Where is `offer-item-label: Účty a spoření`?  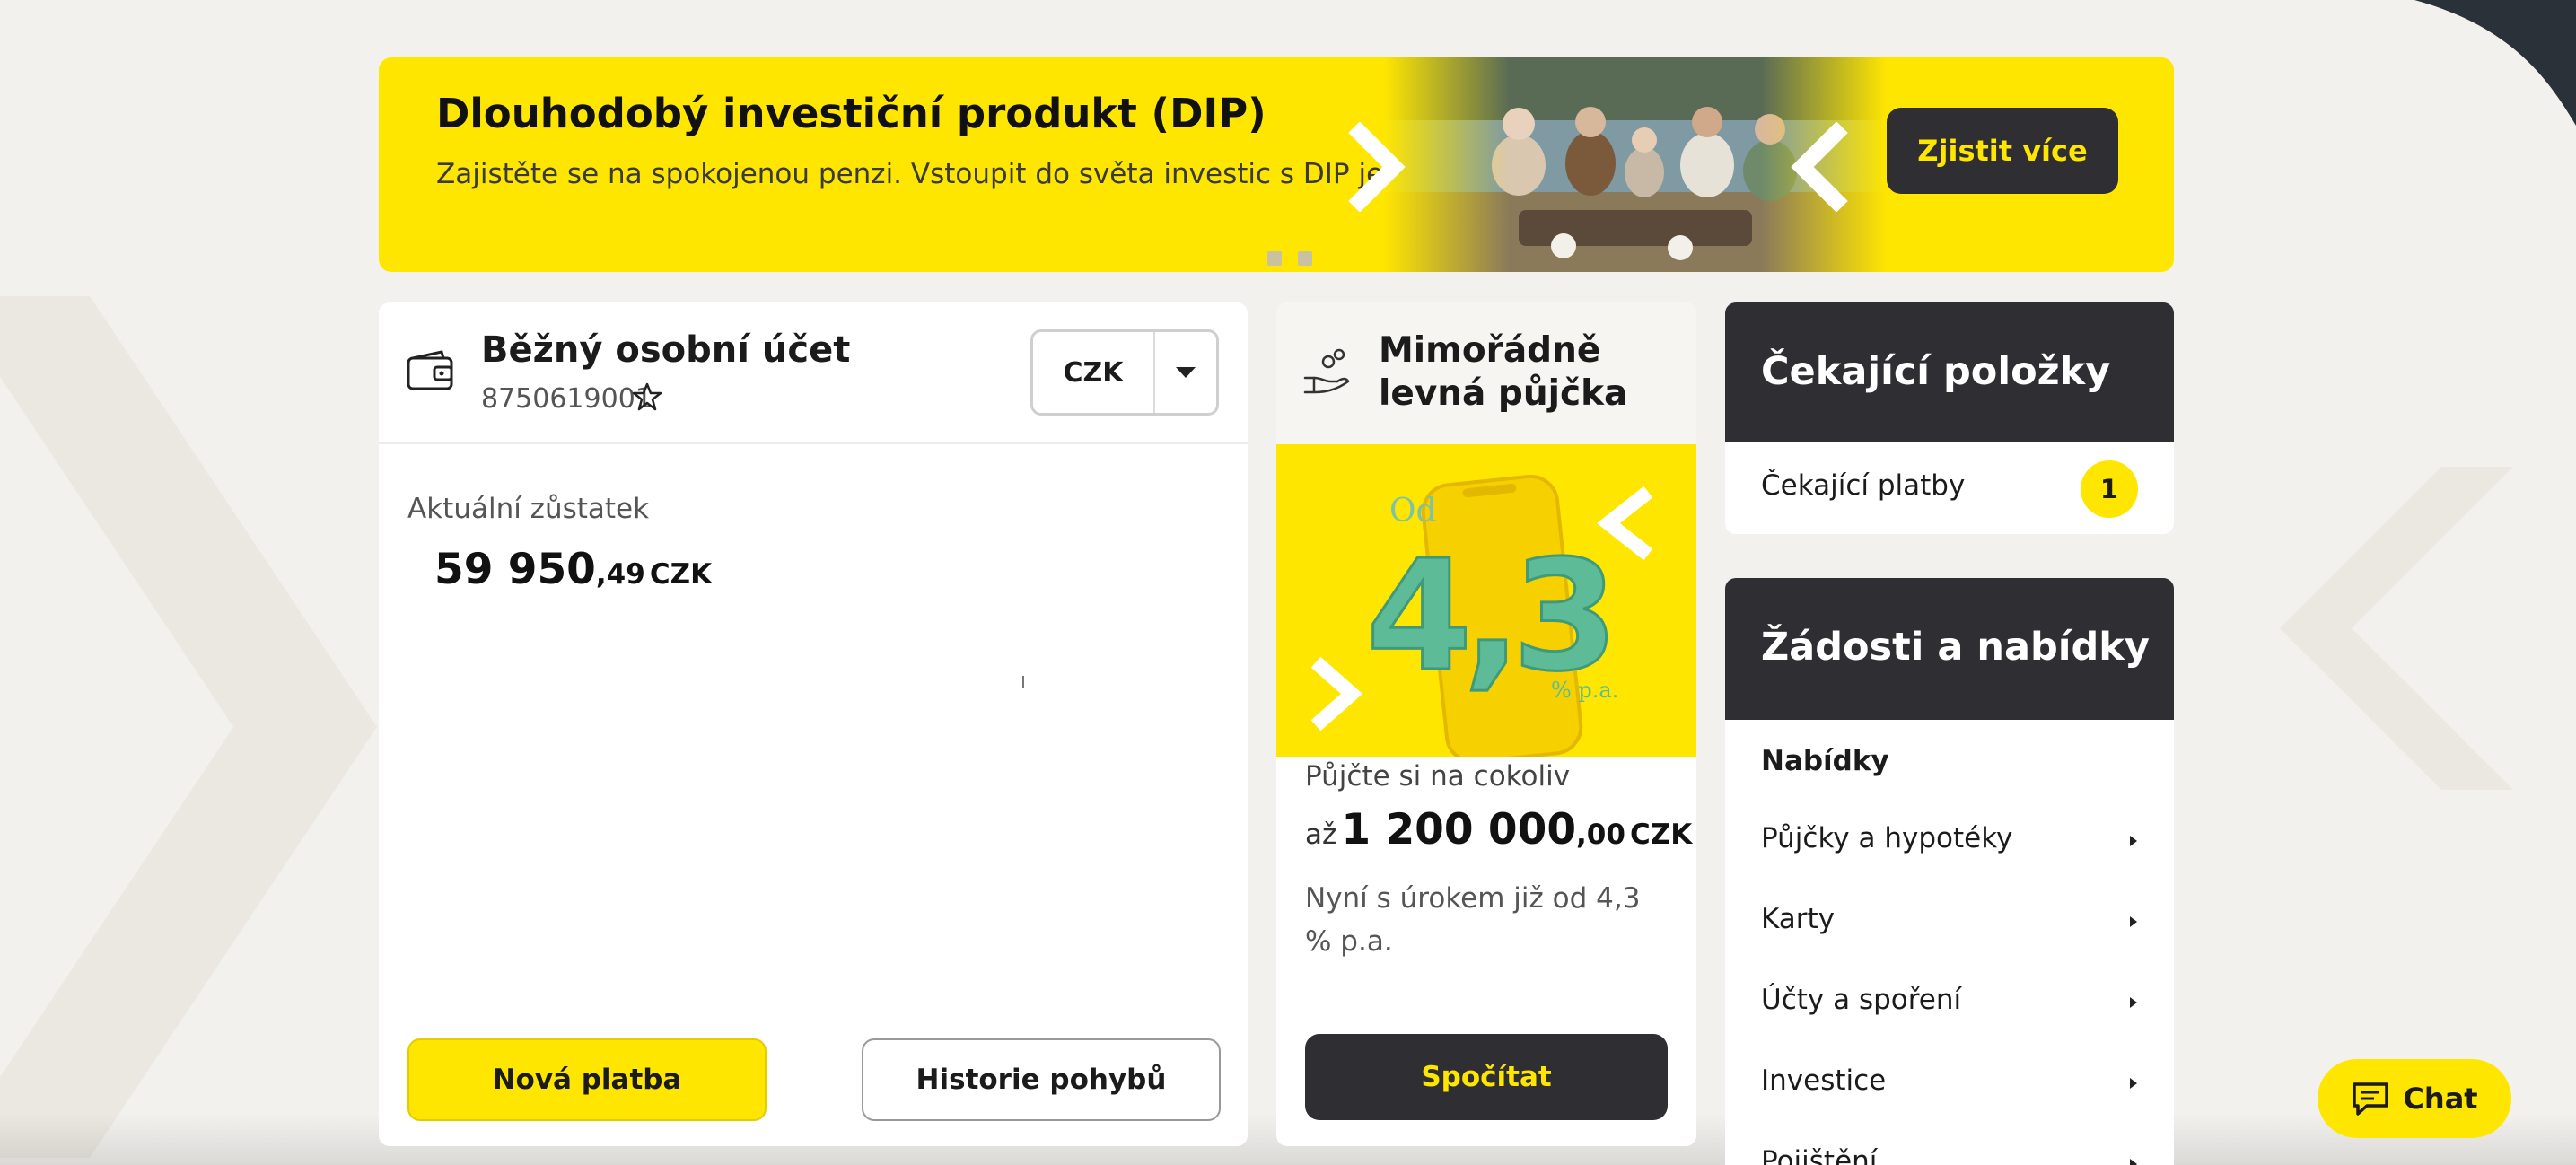
offer-item-label: Účty a spoření is located at coordinates (1861, 1000).